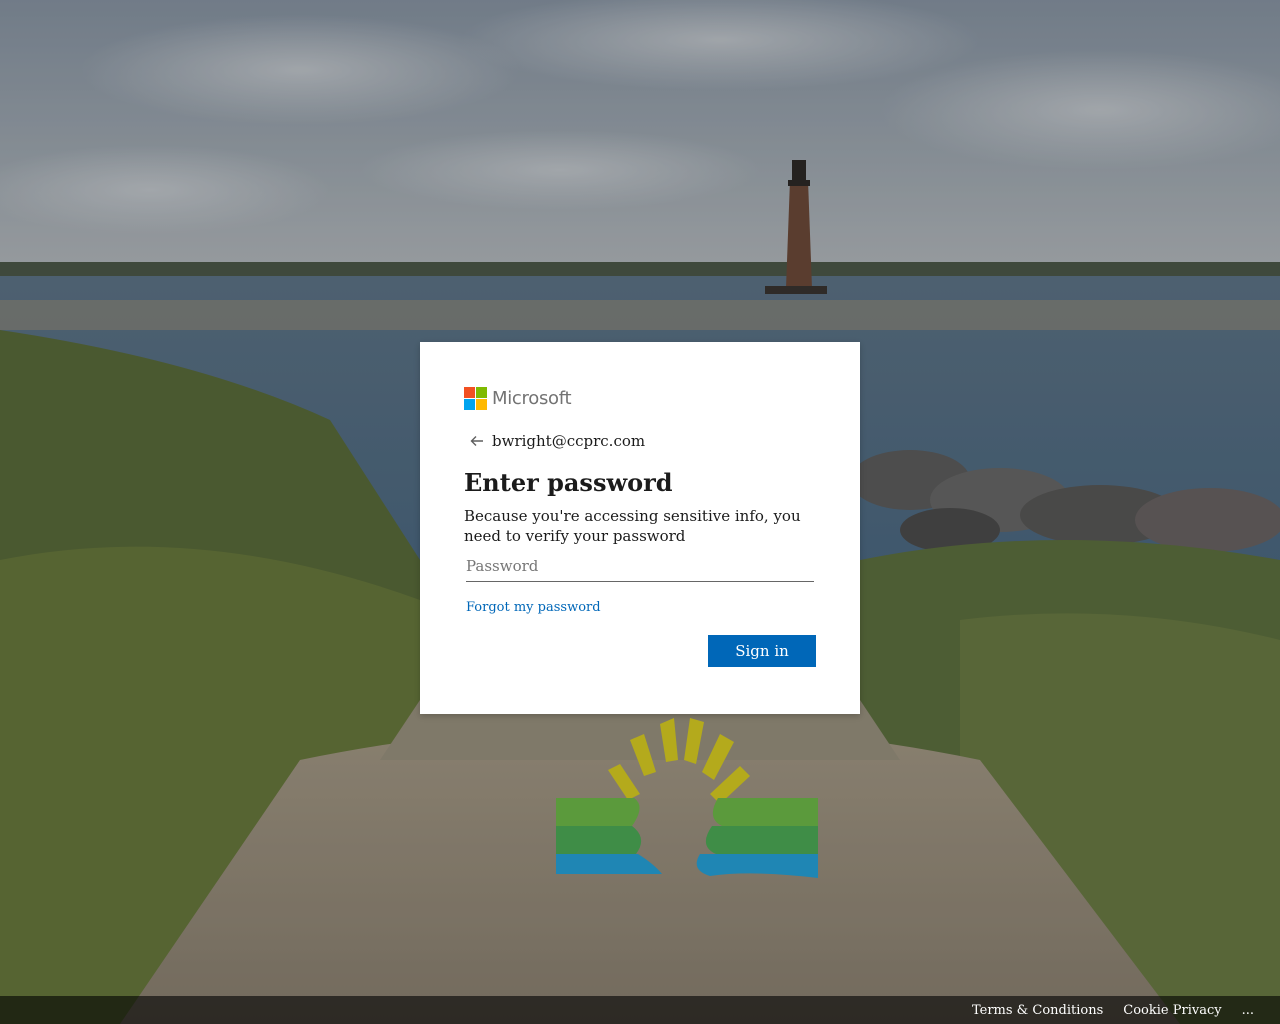 Image resolution: width=1280 pixels, height=1024 pixels. I want to click on arrow-left-icon, so click(476, 441).